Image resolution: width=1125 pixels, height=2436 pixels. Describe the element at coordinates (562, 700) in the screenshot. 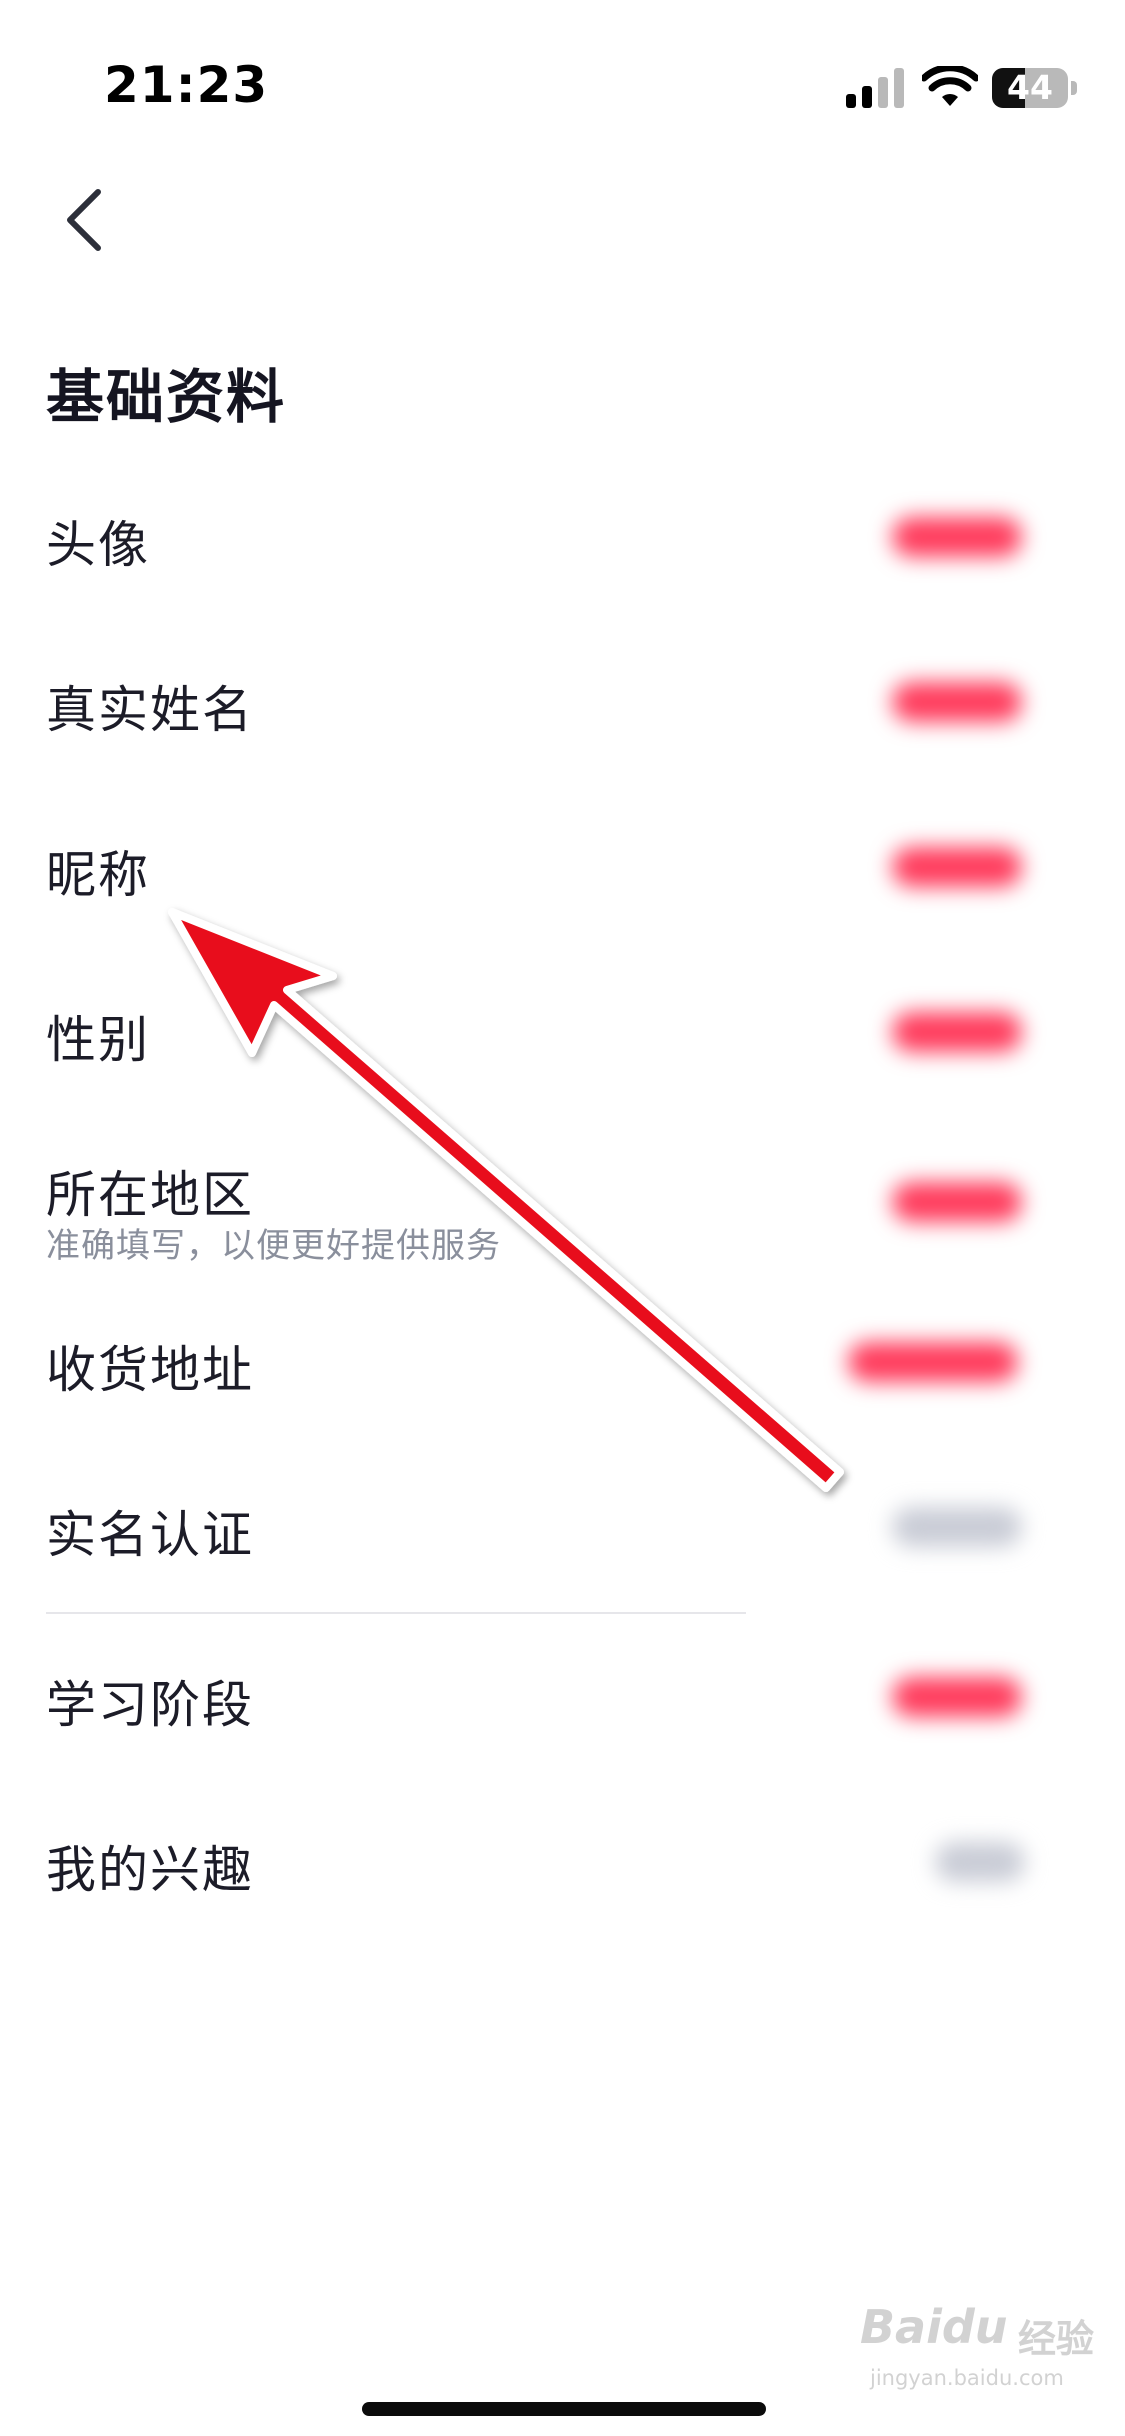

I see `row-real-name: 真实姓名` at that location.